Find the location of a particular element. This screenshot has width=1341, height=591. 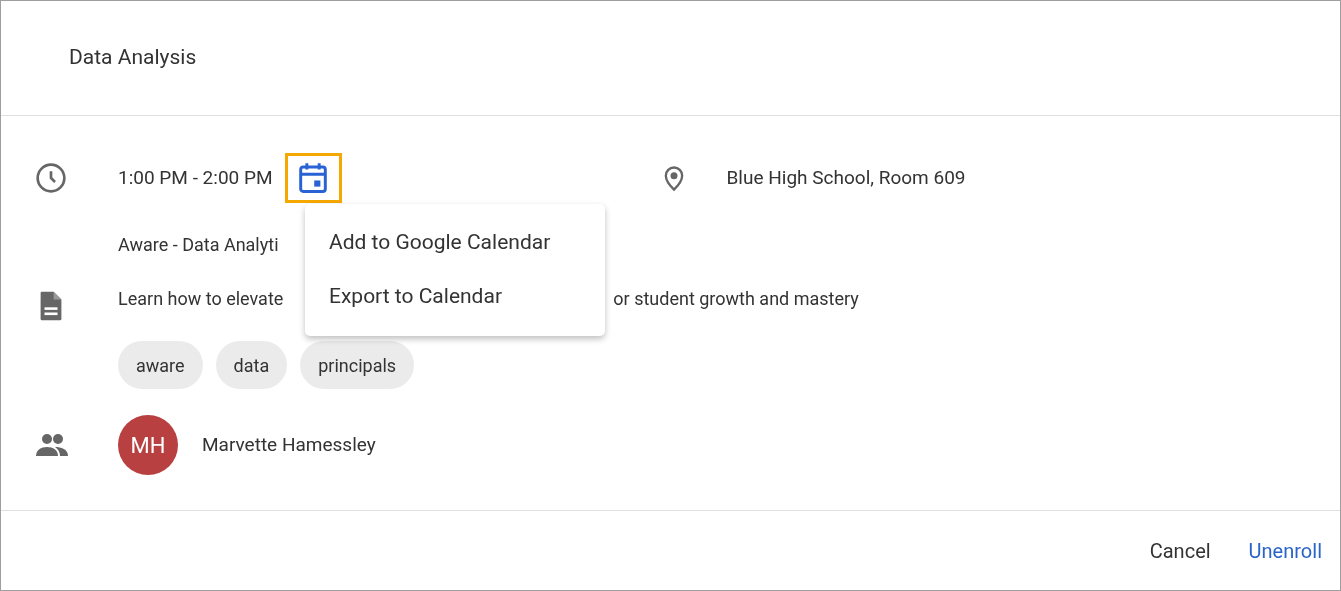

course-name: Aware - Data Analyti is located at coordinates (198, 244).